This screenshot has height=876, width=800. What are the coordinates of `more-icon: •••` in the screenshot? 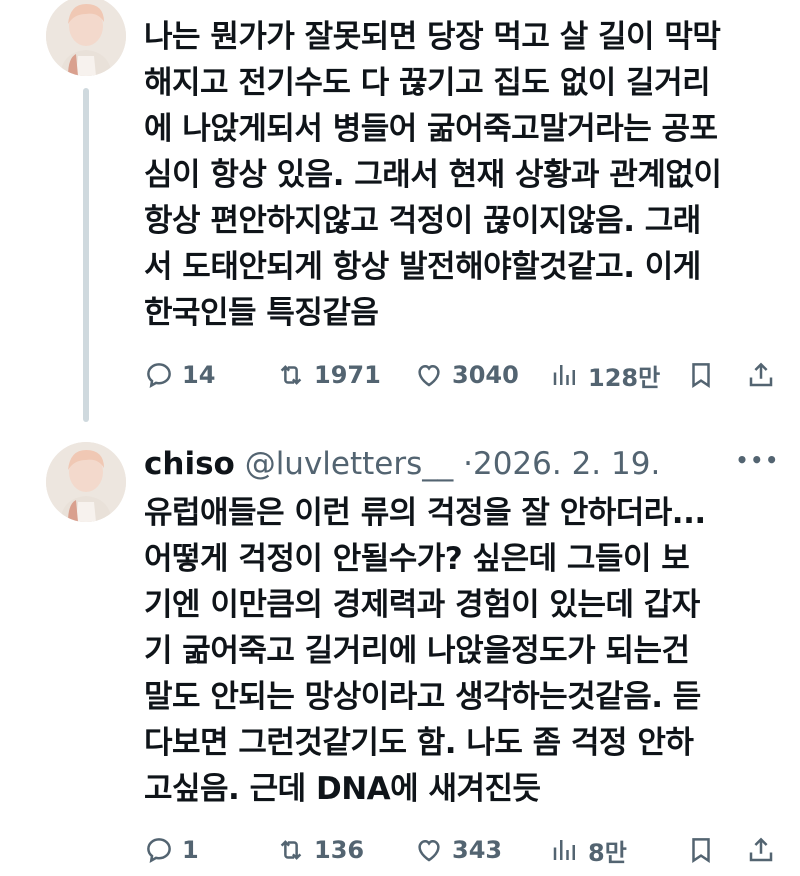 It's located at (758, 460).